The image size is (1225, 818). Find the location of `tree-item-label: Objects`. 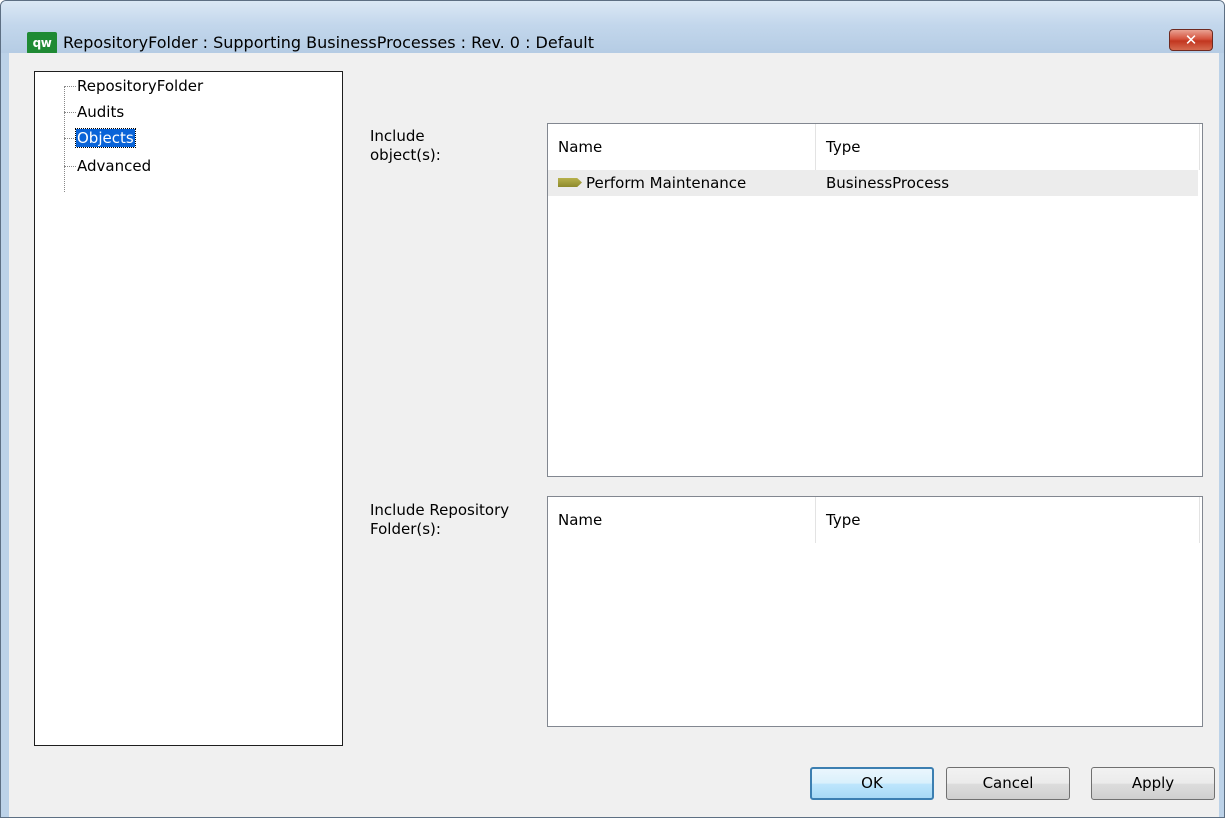

tree-item-label: Objects is located at coordinates (105, 138).